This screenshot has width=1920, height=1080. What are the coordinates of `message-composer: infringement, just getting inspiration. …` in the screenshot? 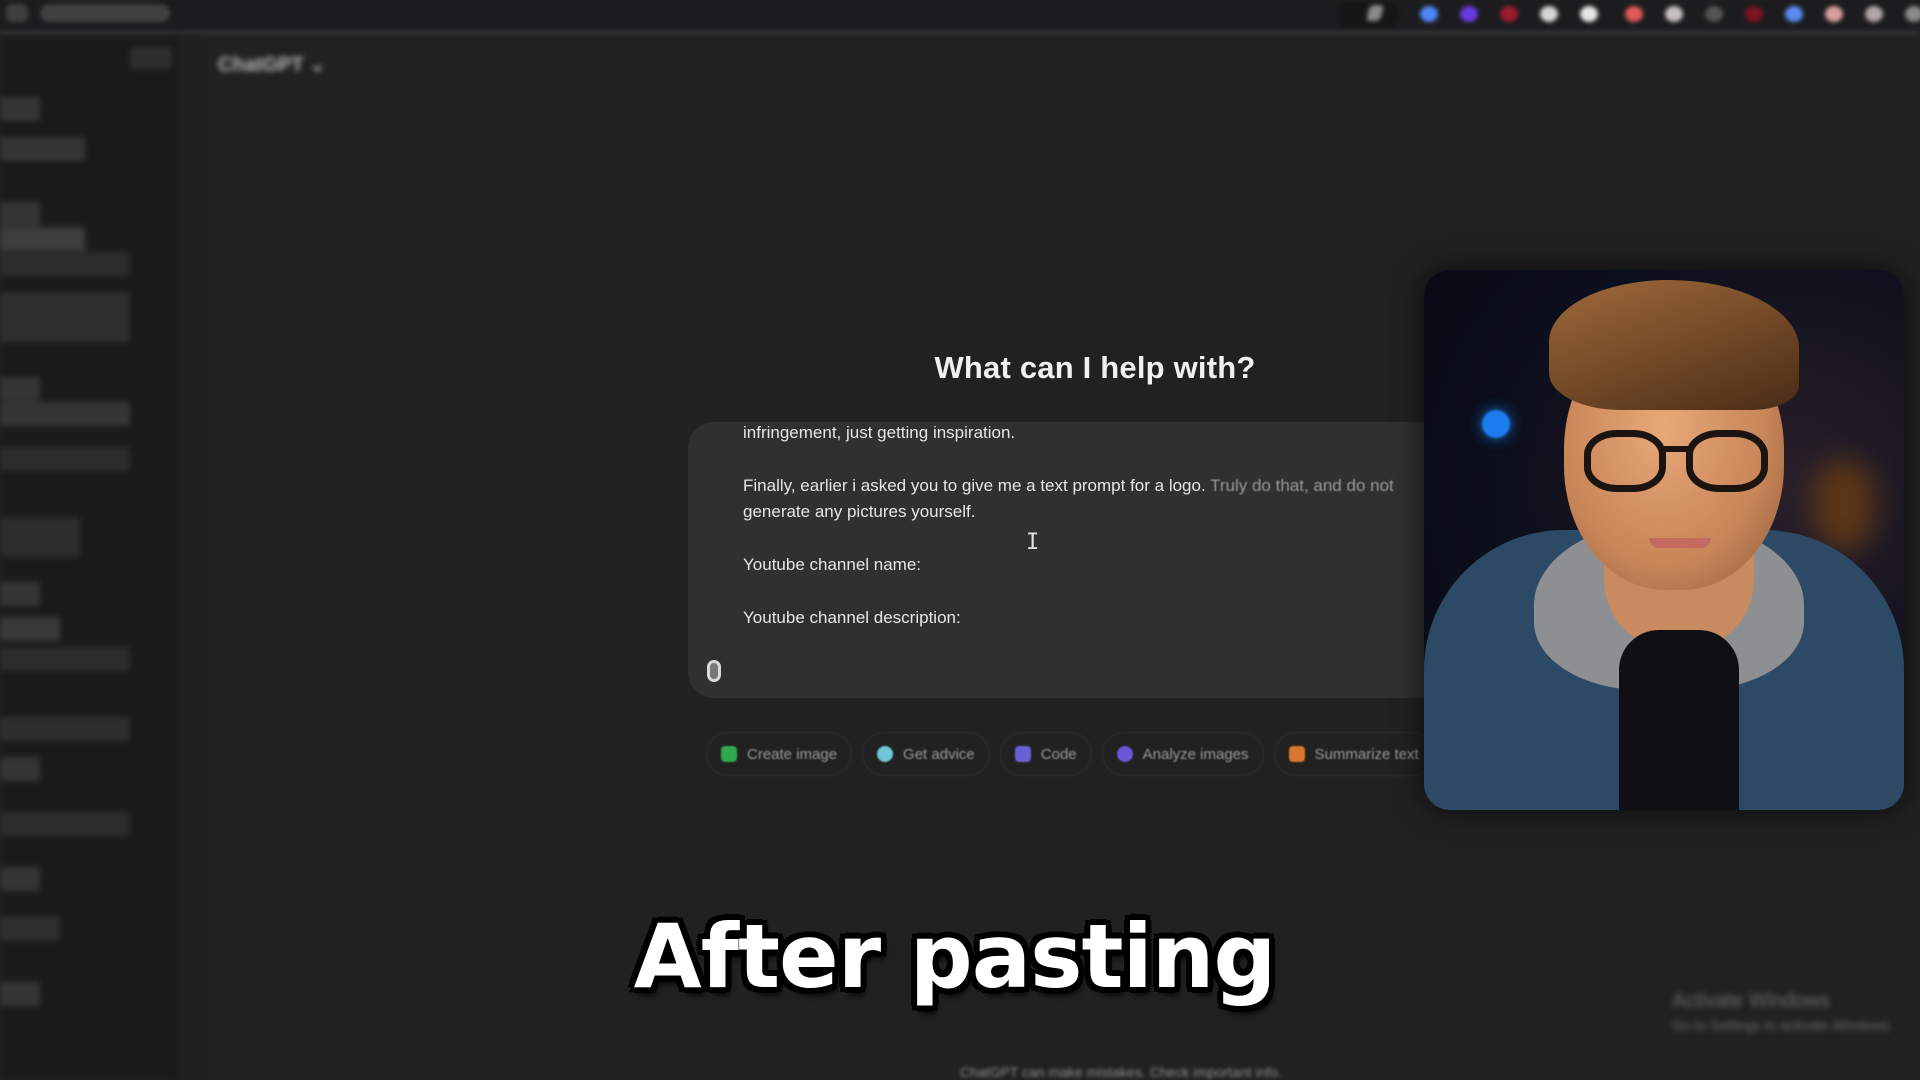 It's located at (1073, 560).